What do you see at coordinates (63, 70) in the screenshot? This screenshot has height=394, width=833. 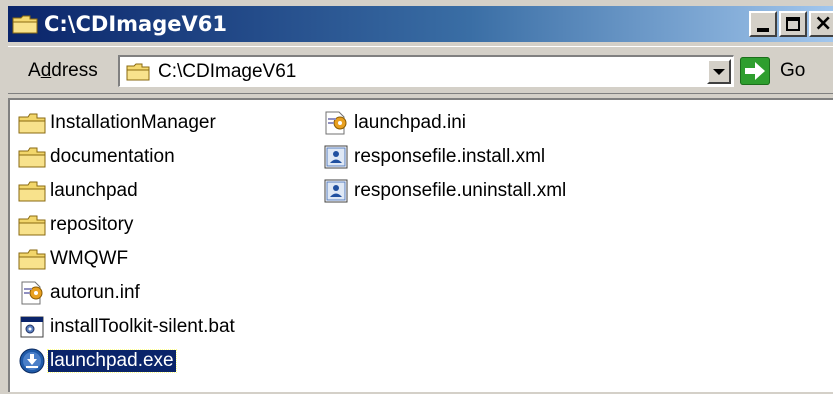 I see `address-label: Address` at bounding box center [63, 70].